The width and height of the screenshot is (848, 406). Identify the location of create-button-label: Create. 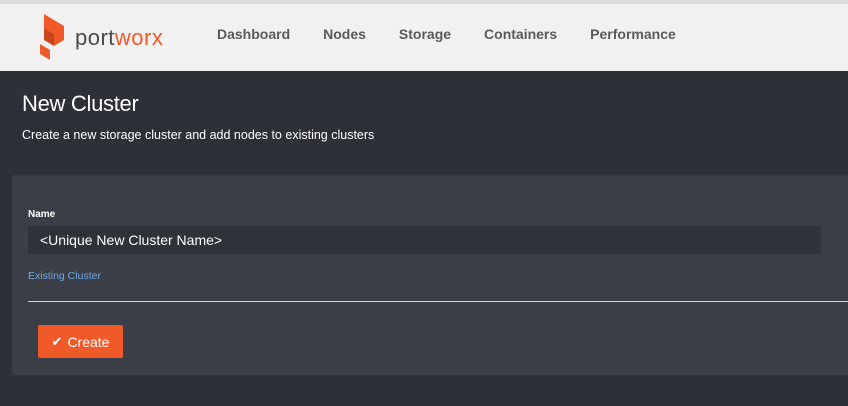
(88, 341).